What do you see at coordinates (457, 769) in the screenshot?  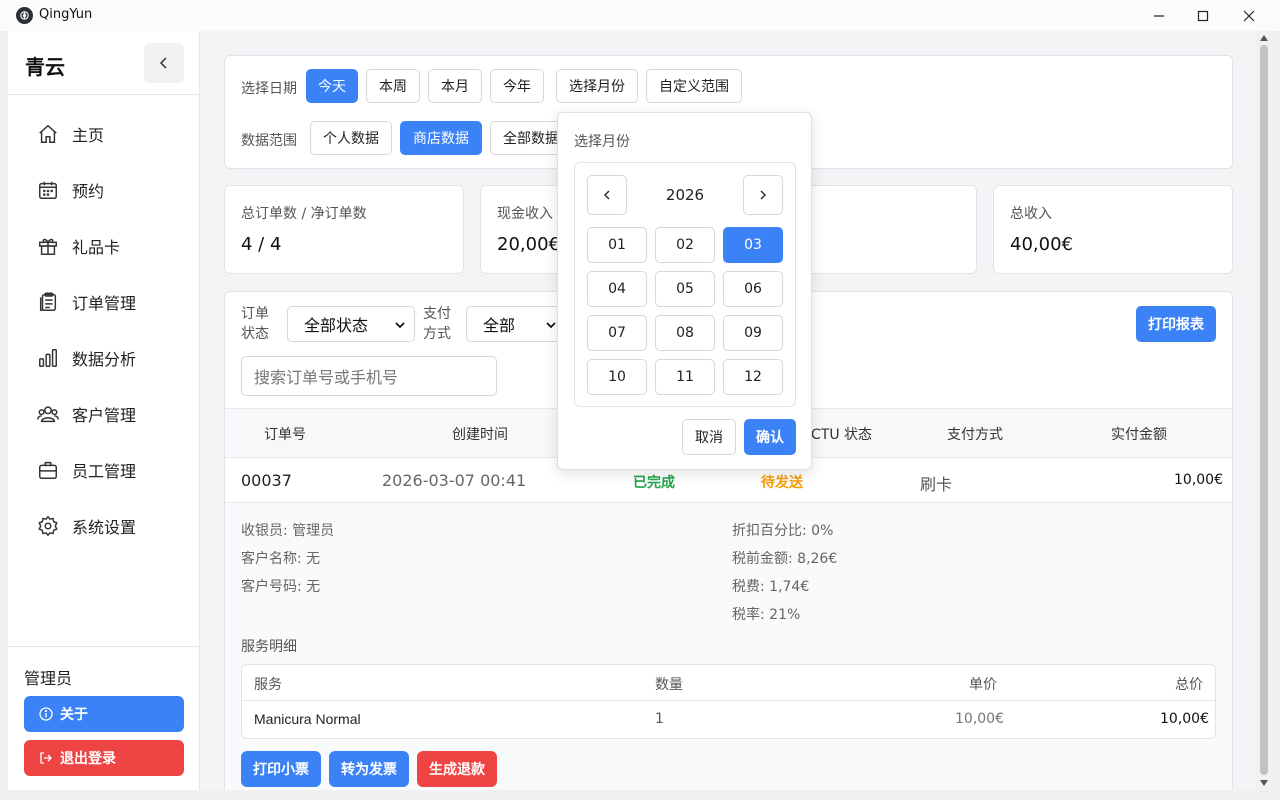 I see `create-refund-button: 生成退款` at bounding box center [457, 769].